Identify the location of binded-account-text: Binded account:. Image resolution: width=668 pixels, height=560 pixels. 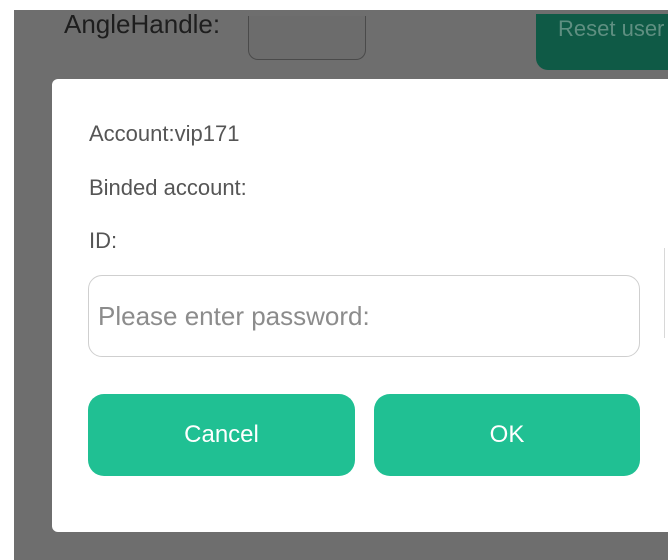
(168, 187).